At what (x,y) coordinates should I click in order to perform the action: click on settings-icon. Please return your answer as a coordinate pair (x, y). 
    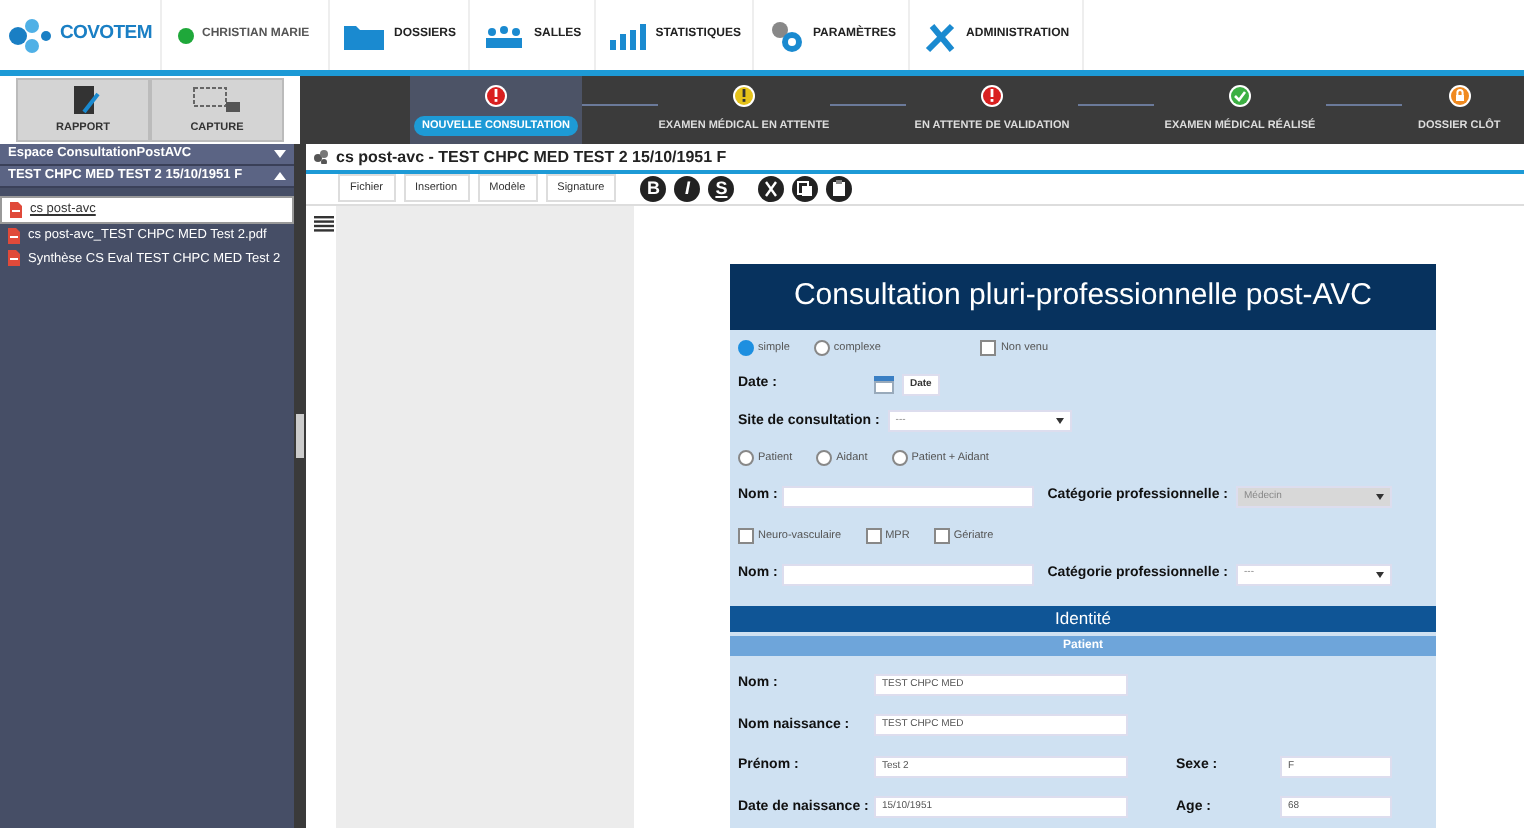
    Looking at the image, I should click on (785, 35).